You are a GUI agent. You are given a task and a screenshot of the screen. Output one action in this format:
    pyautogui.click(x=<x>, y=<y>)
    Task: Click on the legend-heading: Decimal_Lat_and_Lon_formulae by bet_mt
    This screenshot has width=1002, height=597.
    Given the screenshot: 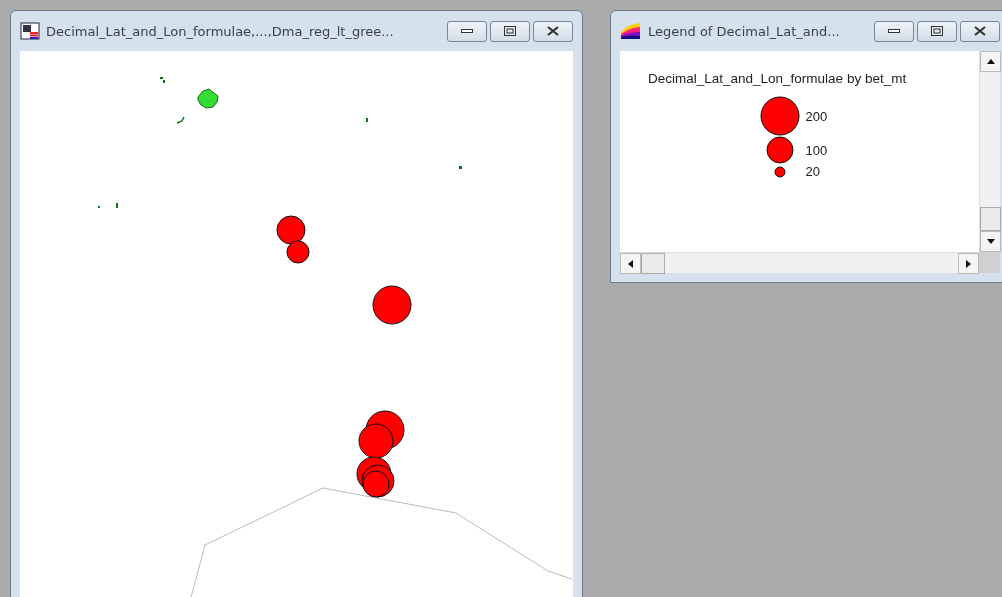 What is the action you would take?
    pyautogui.click(x=777, y=78)
    